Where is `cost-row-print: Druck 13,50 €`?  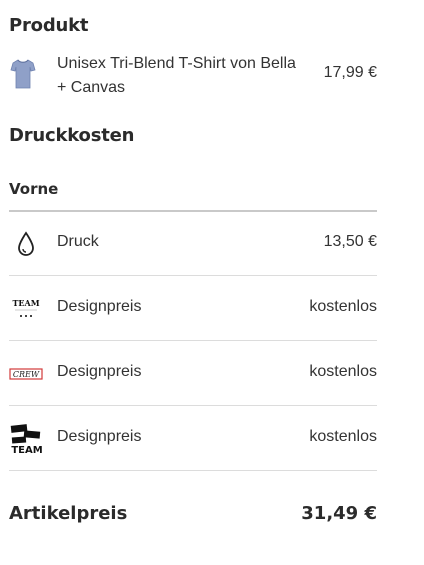
cost-row-print: Druck 13,50 € is located at coordinates (193, 244).